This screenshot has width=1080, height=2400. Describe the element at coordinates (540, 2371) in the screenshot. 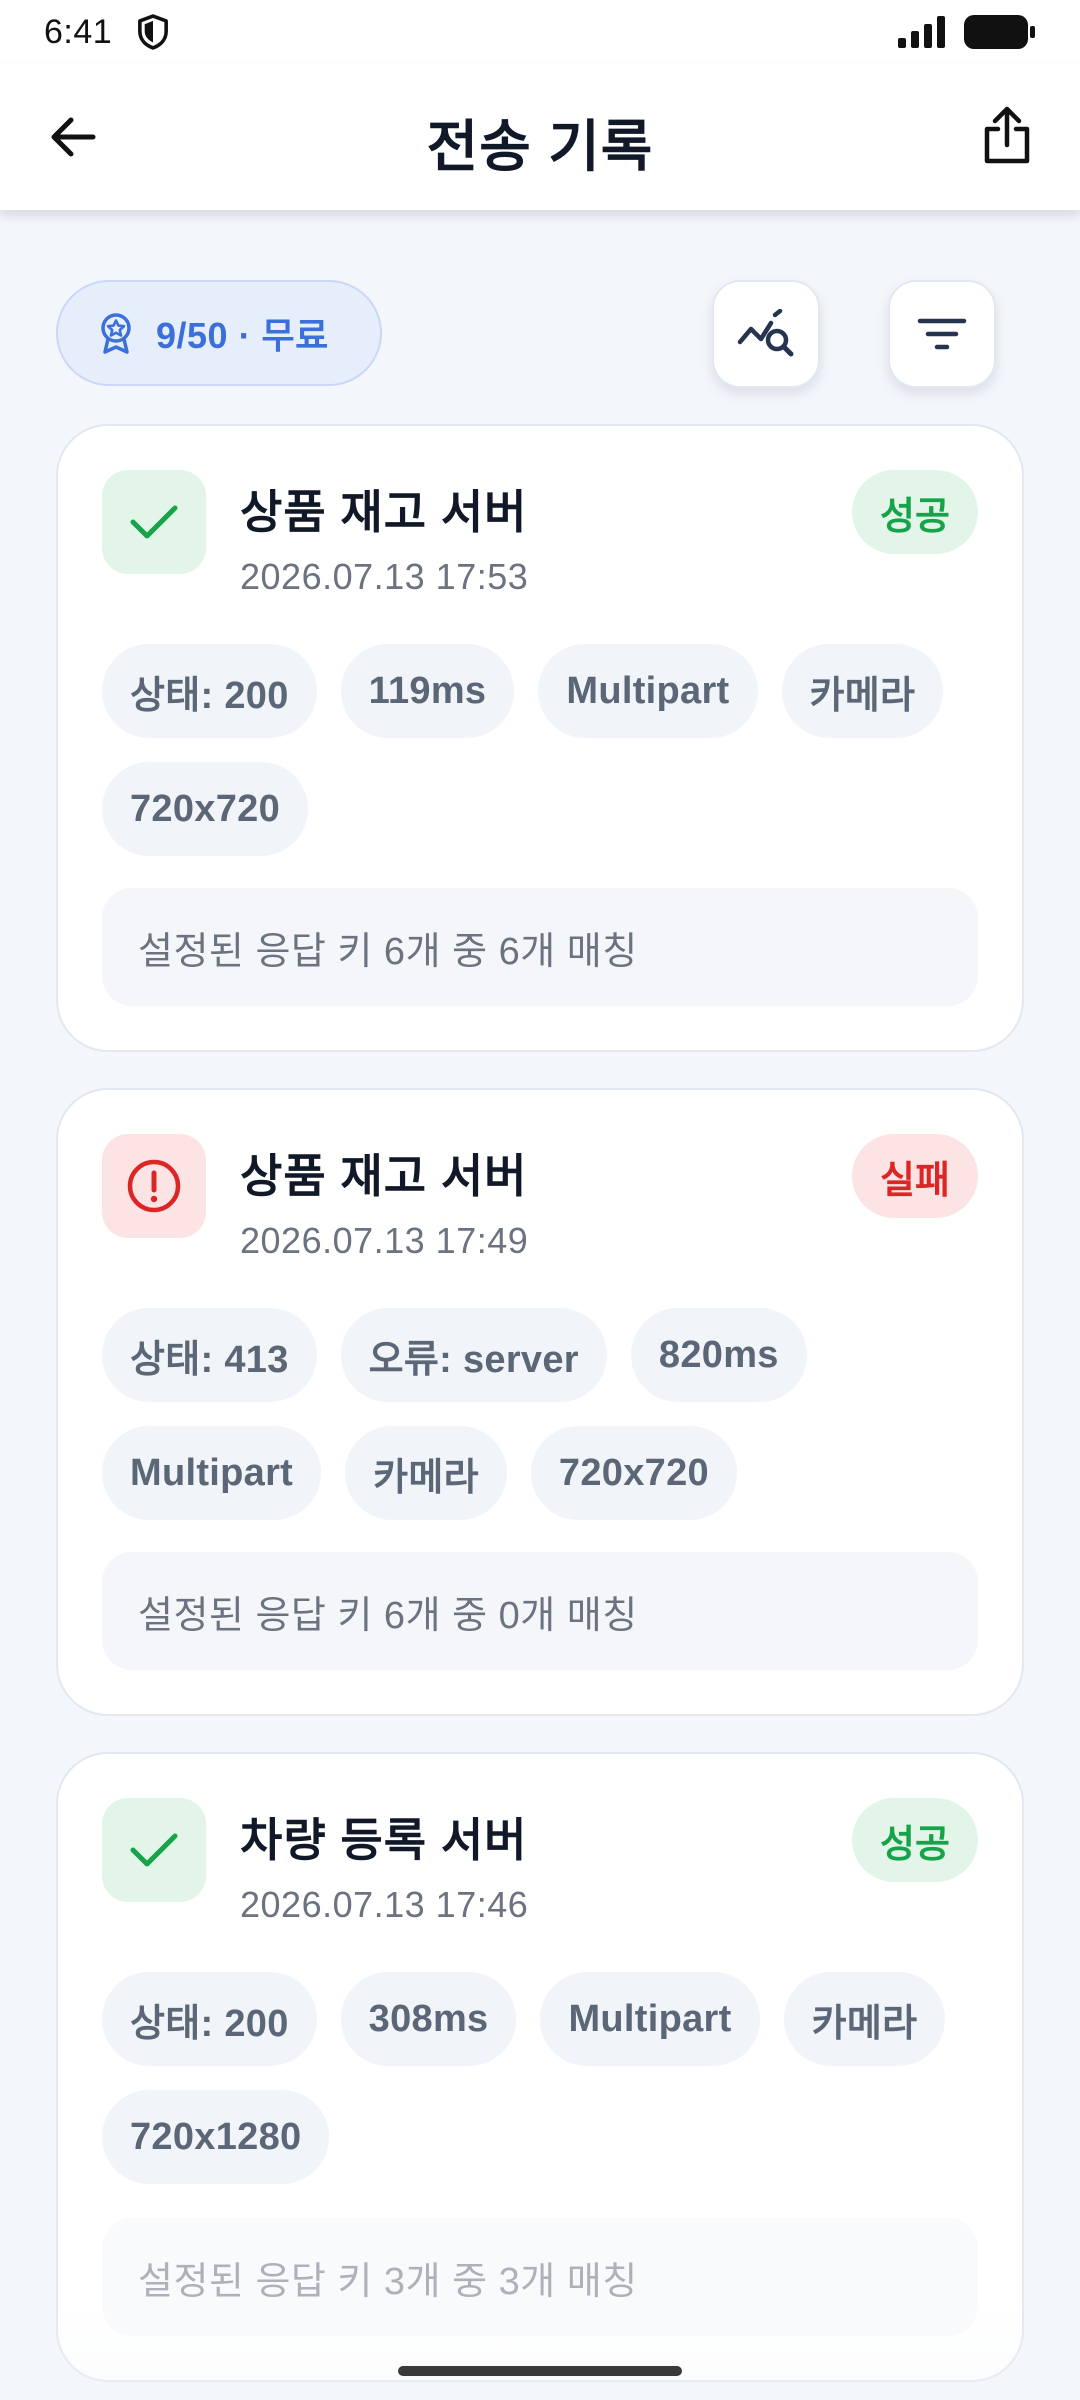

I see `home-indicator` at that location.